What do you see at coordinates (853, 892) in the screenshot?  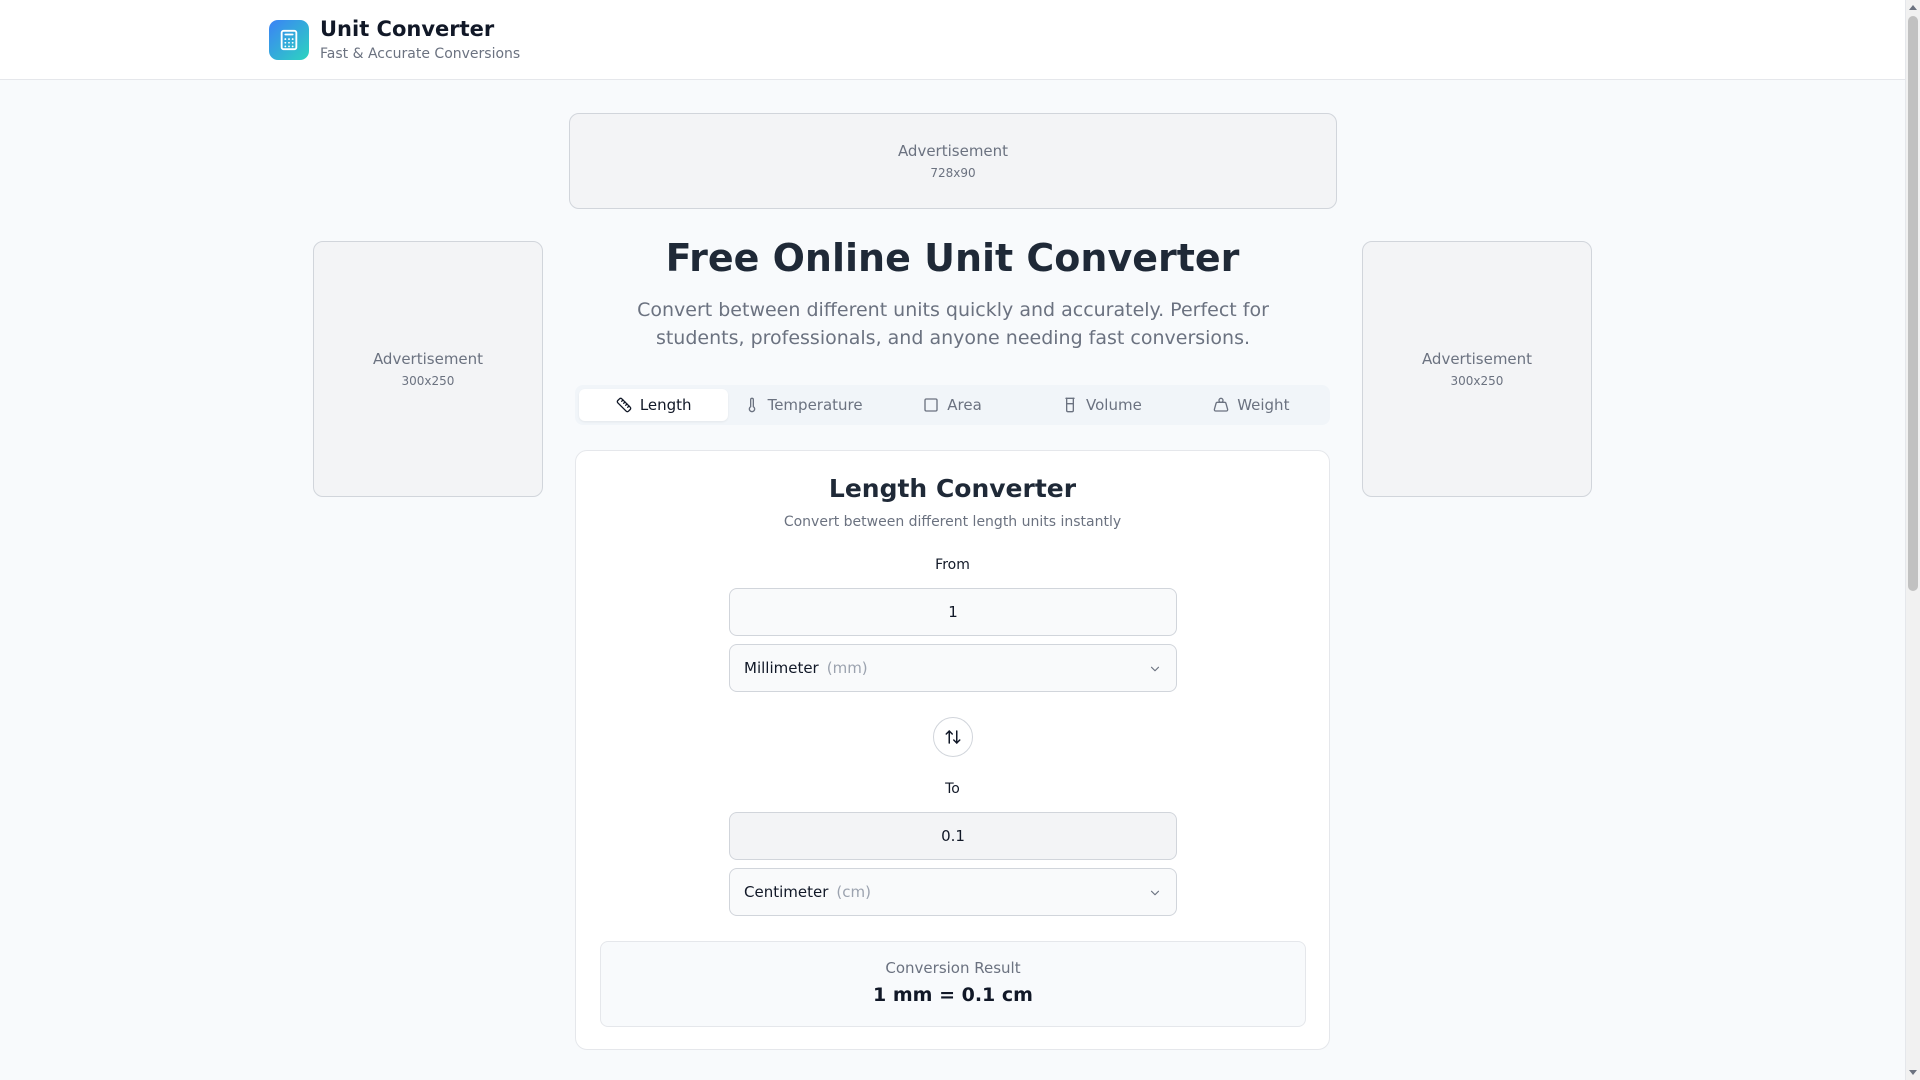 I see `to-unit-abbr: (cm)` at bounding box center [853, 892].